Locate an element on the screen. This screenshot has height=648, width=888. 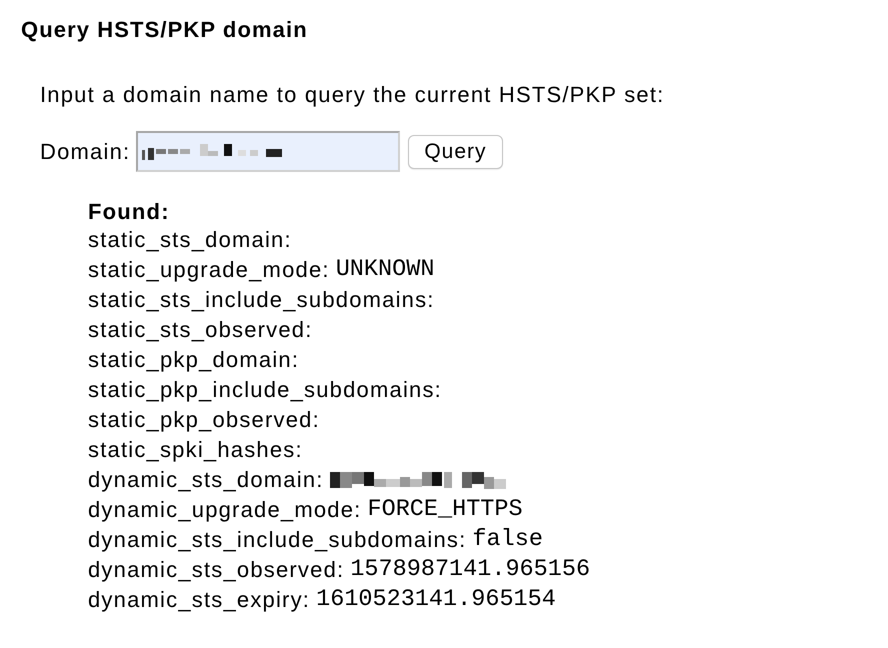
query-button: Query is located at coordinates (455, 151).